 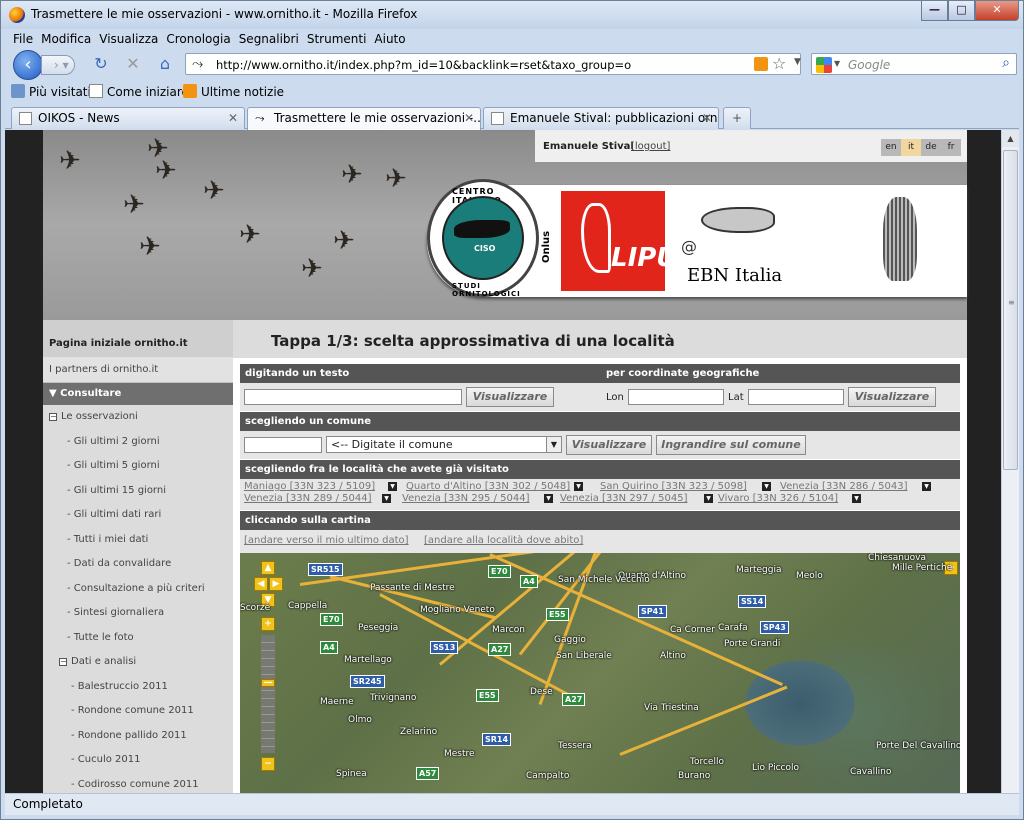 What do you see at coordinates (261, 584) in the screenshot?
I see `pan-left-icon: ◀` at bounding box center [261, 584].